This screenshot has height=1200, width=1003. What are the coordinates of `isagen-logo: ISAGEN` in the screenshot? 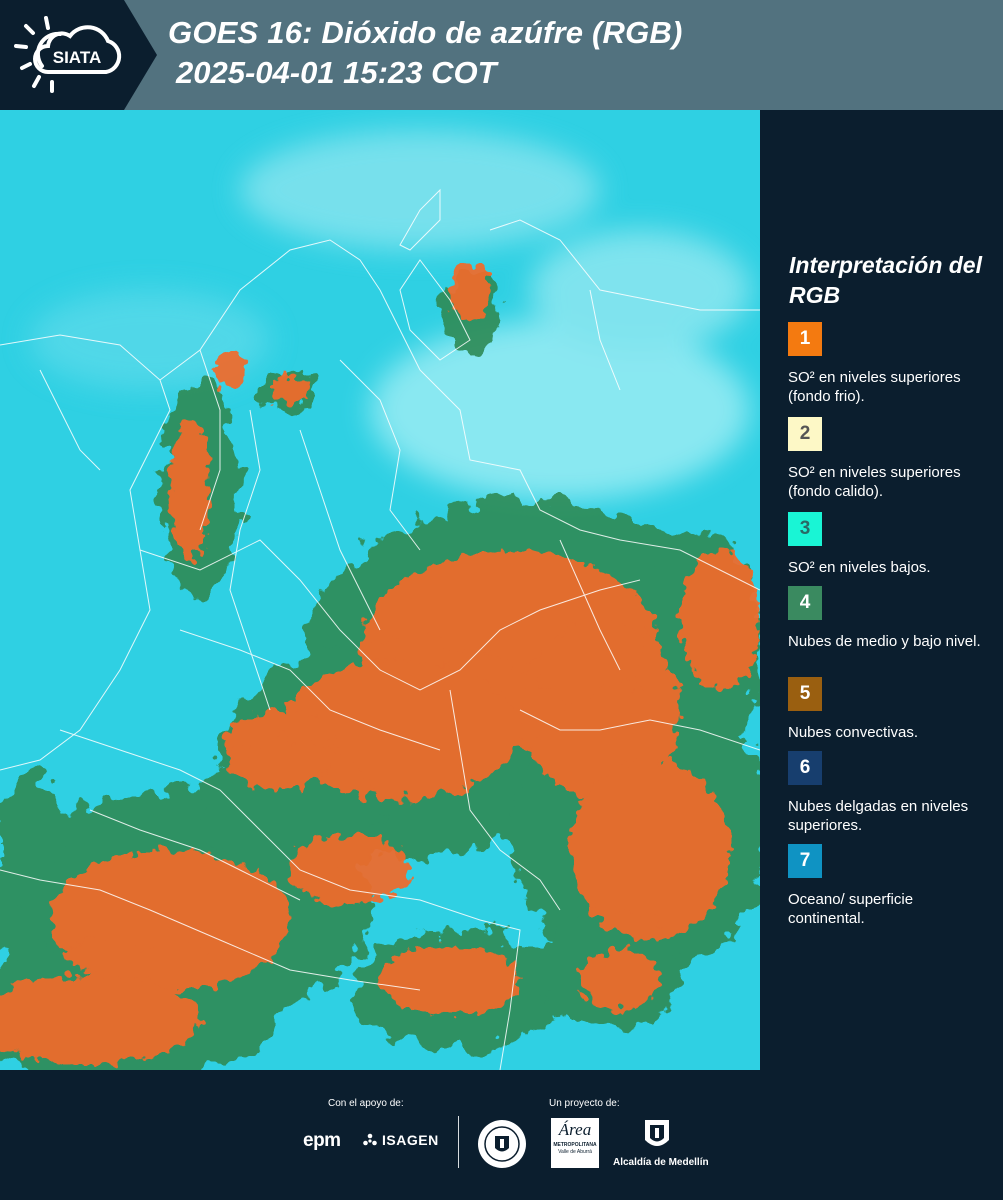 It's located at (400, 1140).